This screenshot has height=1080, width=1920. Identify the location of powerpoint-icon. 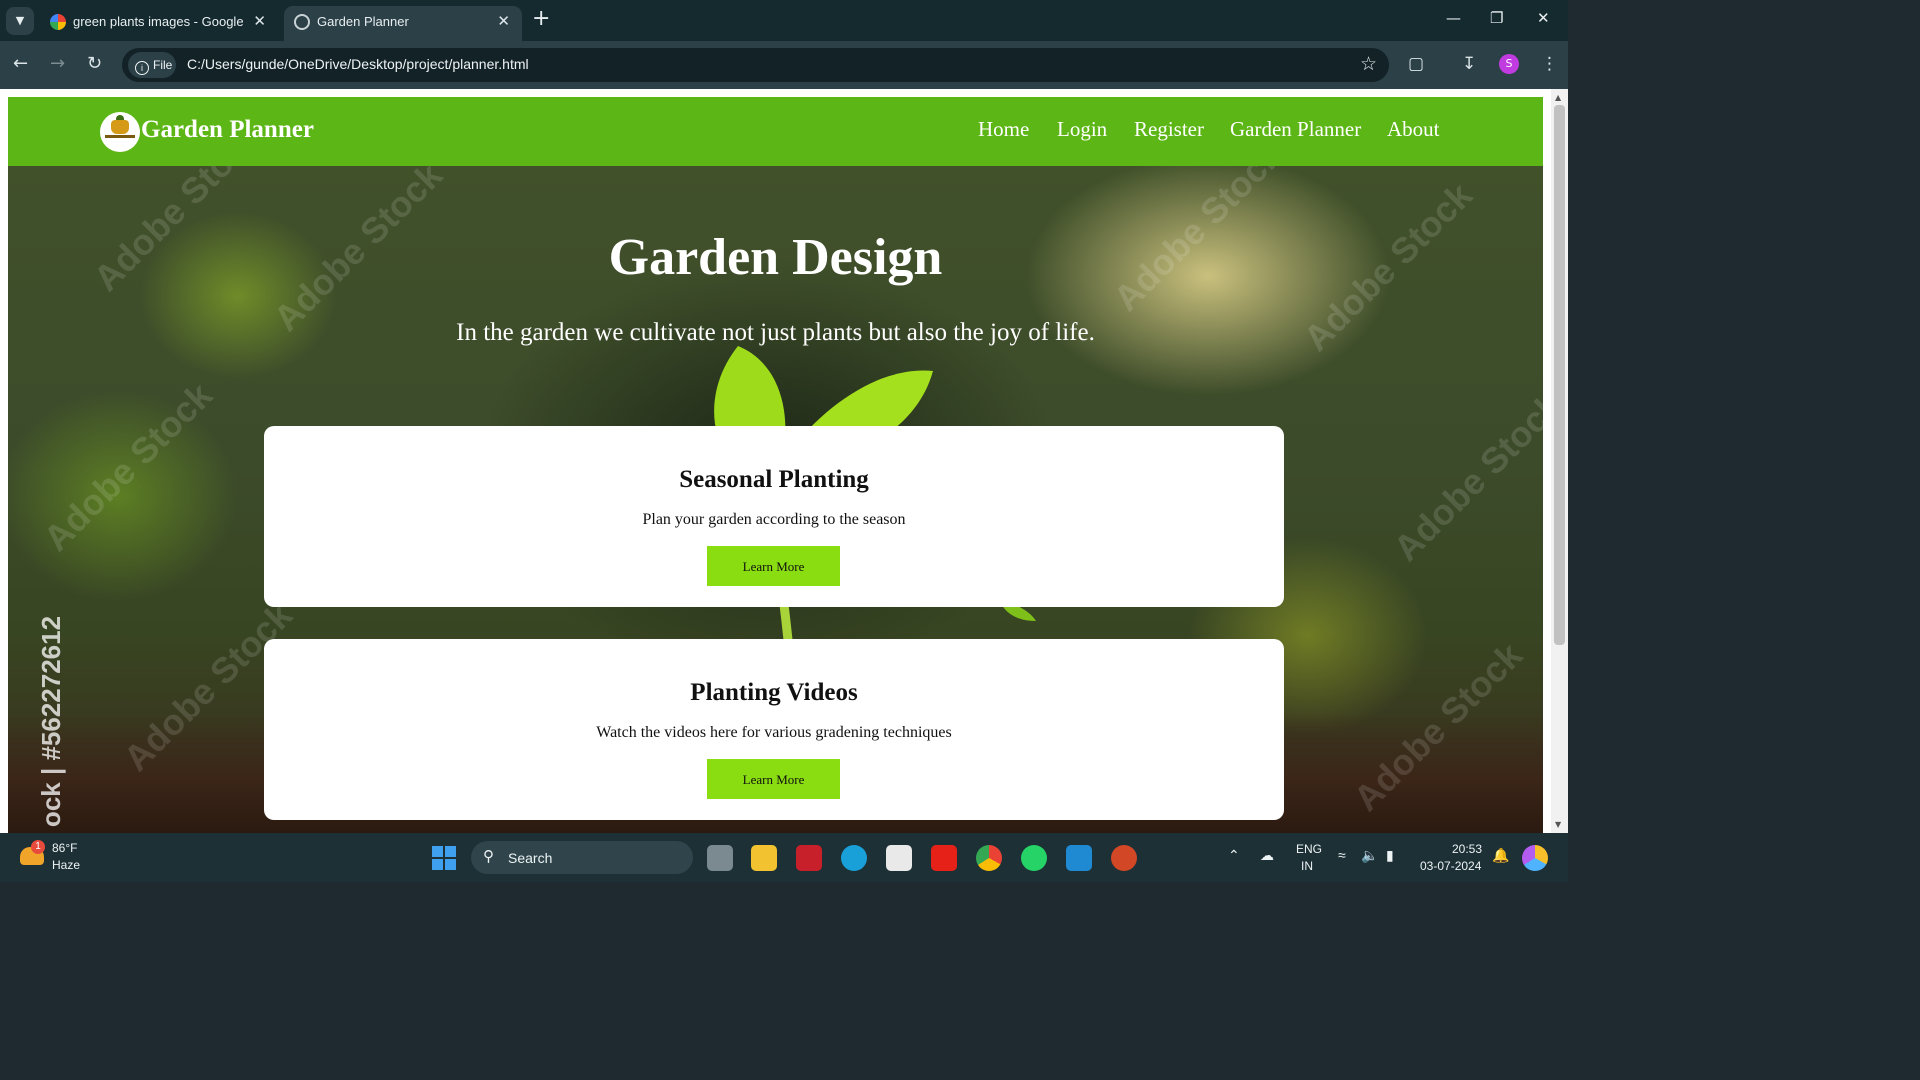
(1124, 858).